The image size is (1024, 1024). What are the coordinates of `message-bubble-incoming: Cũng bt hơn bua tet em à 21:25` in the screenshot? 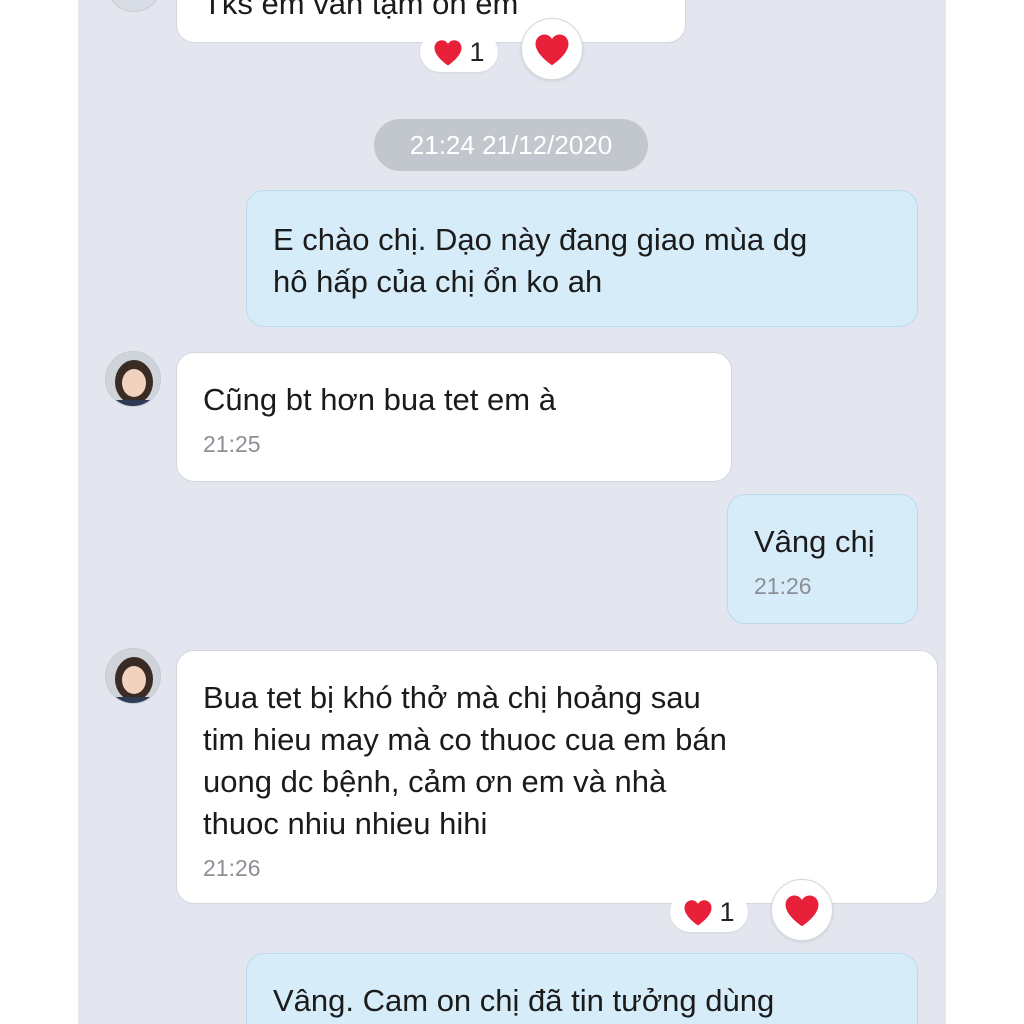 It's located at (454, 417).